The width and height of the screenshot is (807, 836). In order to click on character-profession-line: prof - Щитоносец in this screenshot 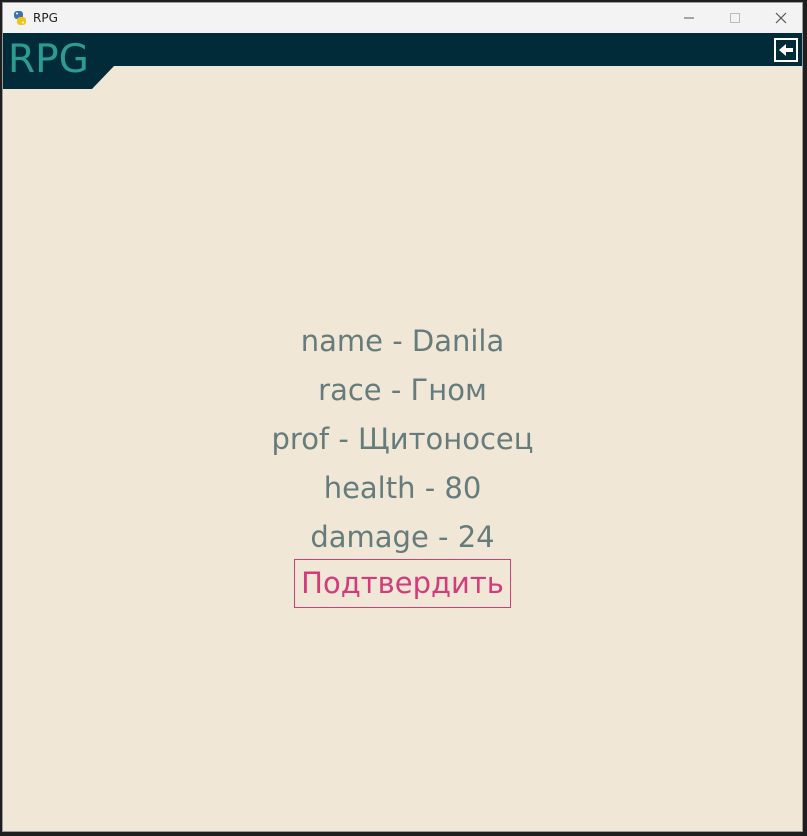, I will do `click(402, 439)`.